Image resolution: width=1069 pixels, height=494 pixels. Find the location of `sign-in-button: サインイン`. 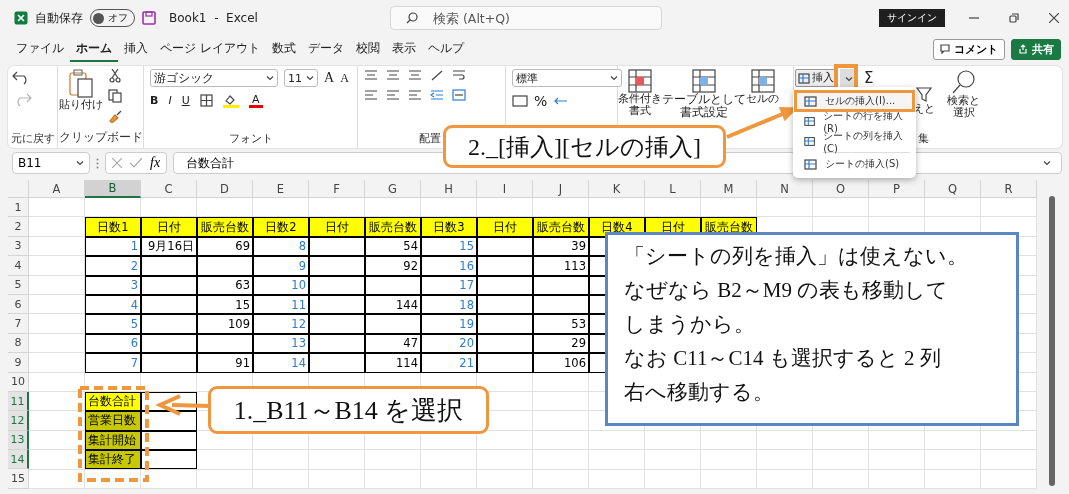

sign-in-button: サインイン is located at coordinates (912, 18).